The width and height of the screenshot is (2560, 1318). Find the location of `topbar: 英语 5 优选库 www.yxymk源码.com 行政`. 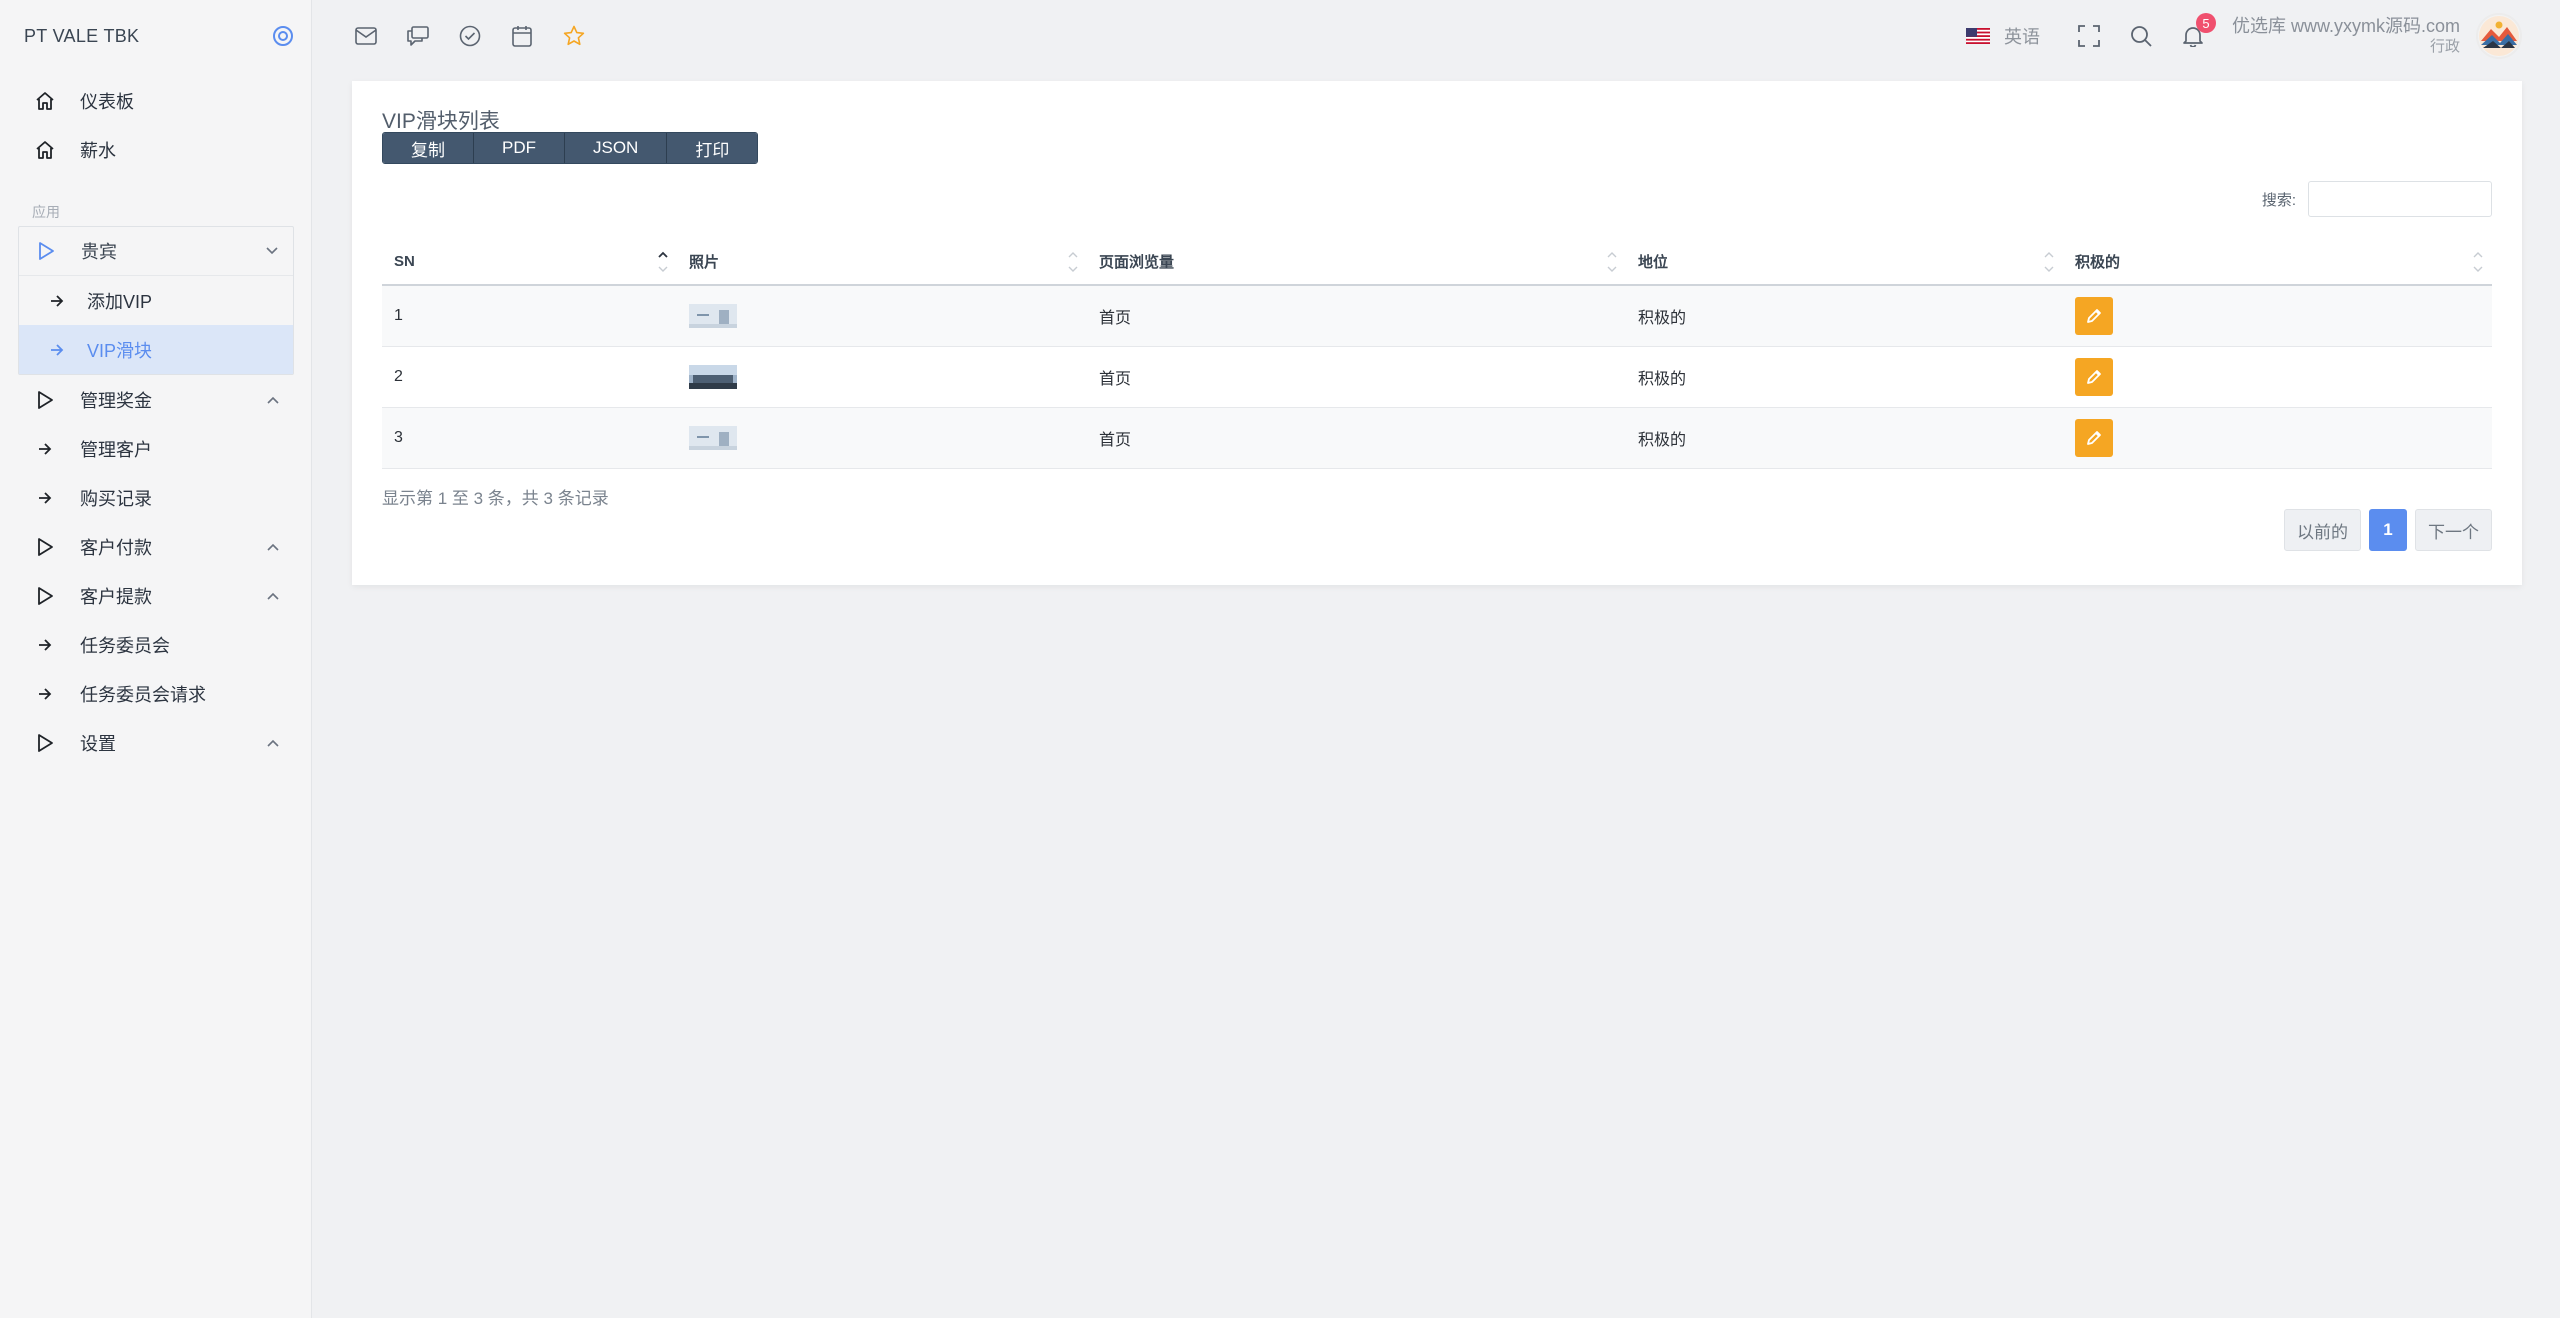

topbar: 英语 5 优选库 www.yxymk源码.com 行政 is located at coordinates (1436, 36).